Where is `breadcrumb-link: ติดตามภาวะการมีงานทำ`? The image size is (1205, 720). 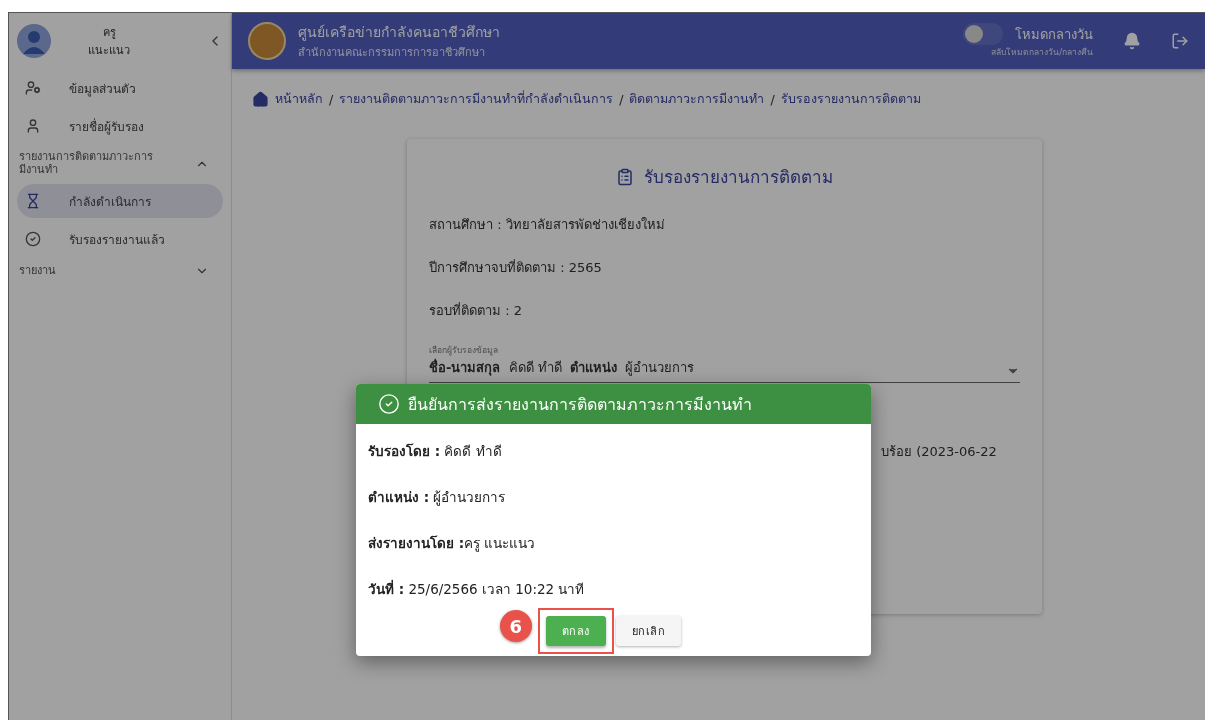 breadcrumb-link: ติดตามภาวะการมีงานทำ is located at coordinates (697, 99).